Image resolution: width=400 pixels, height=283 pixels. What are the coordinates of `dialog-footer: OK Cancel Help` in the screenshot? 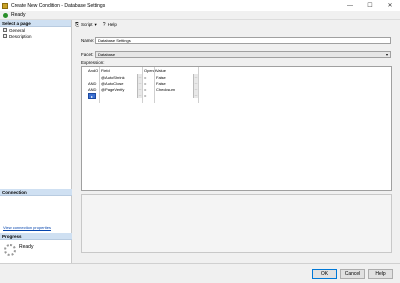 It's located at (200, 273).